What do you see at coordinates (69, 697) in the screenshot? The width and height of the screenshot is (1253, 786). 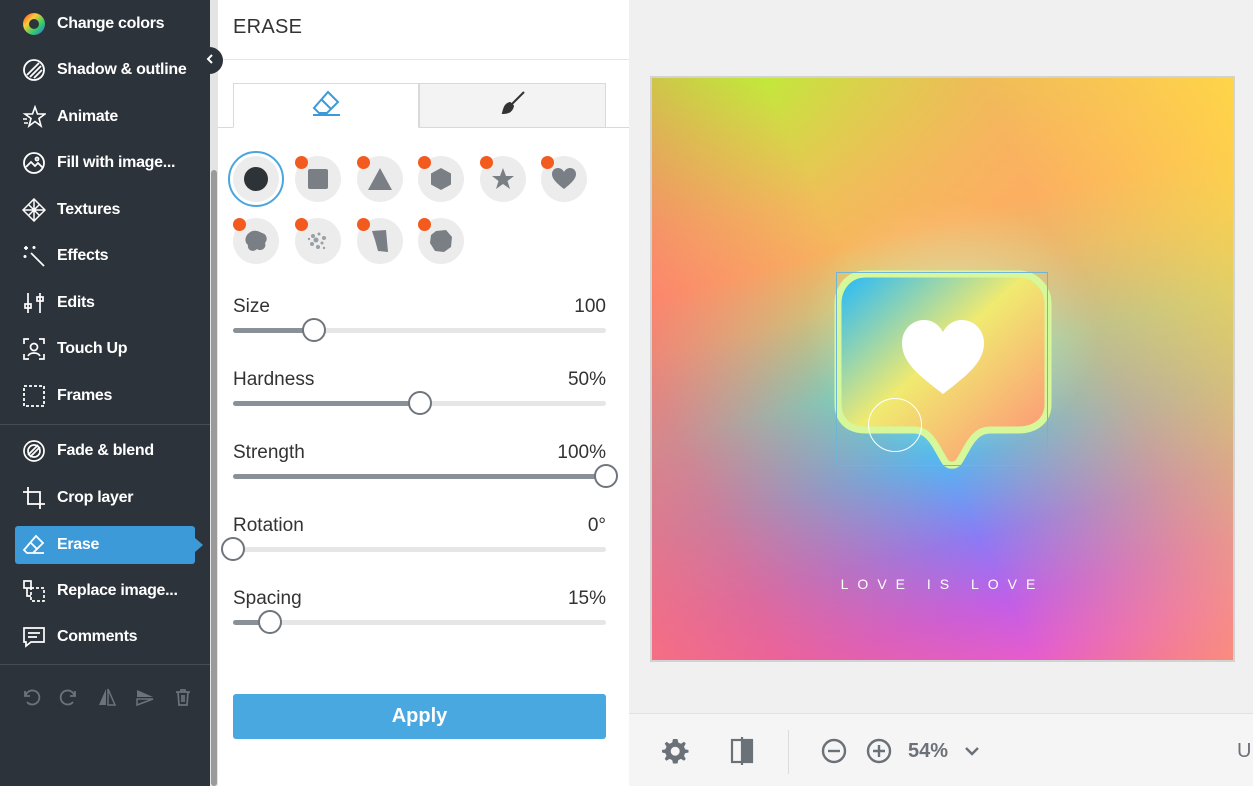 I see `redo-icon` at bounding box center [69, 697].